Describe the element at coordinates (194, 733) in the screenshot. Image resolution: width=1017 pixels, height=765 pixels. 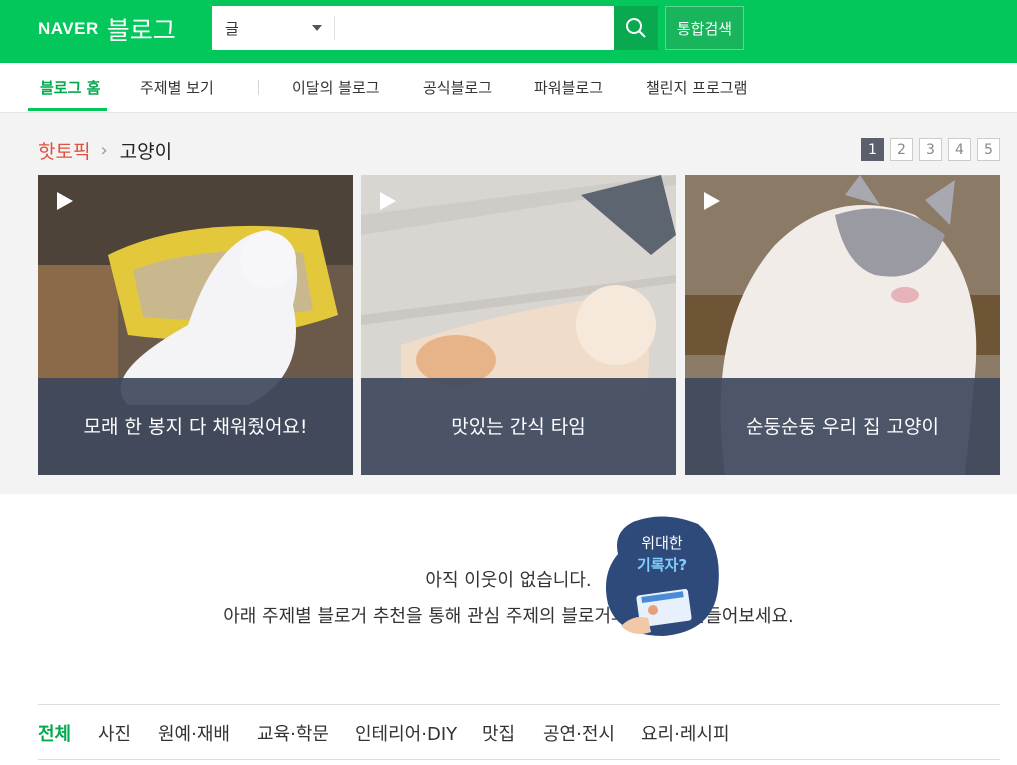
I see `category-tab-gardening: 원예·재배` at that location.